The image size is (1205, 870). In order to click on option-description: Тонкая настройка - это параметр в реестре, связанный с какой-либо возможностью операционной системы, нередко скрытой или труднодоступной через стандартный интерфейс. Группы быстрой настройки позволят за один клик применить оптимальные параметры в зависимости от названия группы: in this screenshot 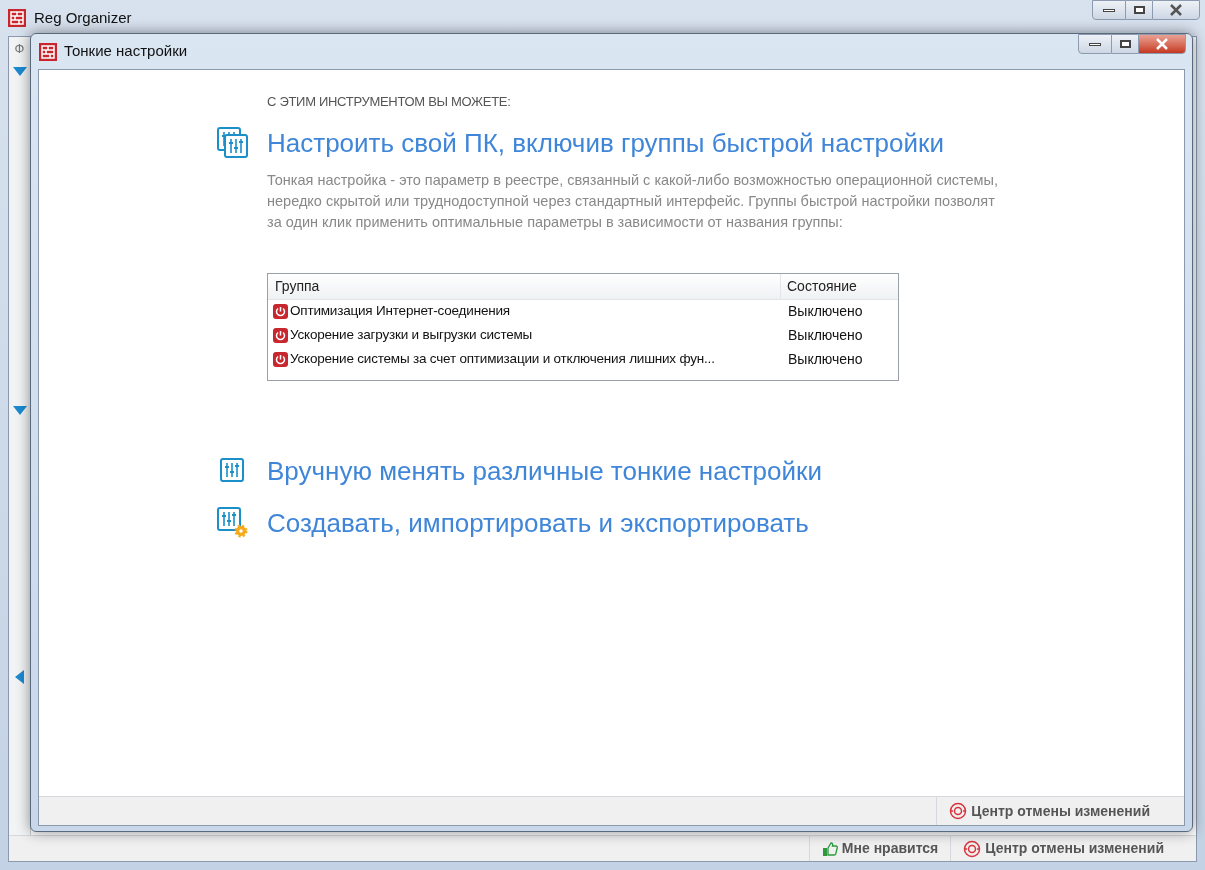, I will do `click(632, 201)`.